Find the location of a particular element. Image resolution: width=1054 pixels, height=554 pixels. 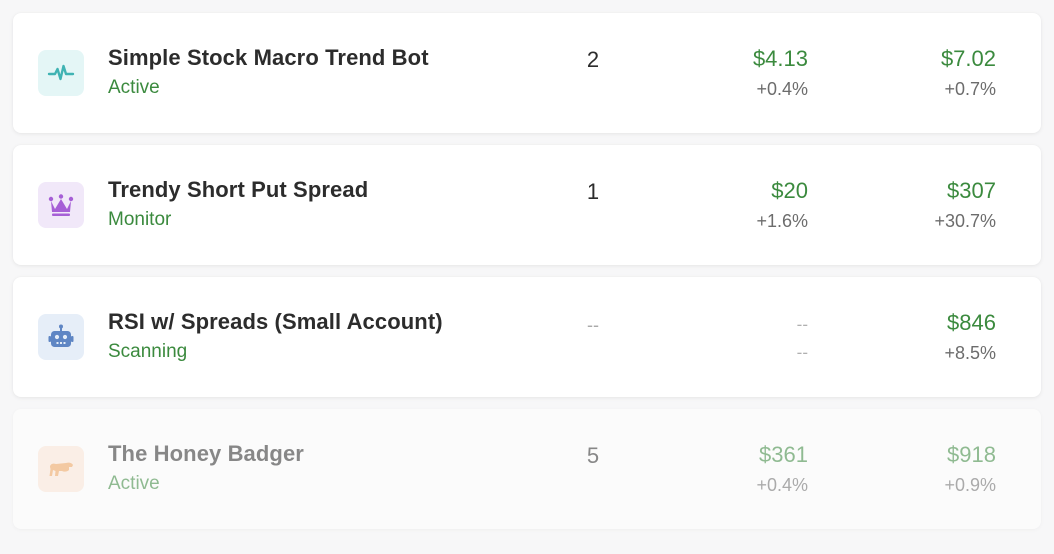

robot-icon is located at coordinates (61, 337).